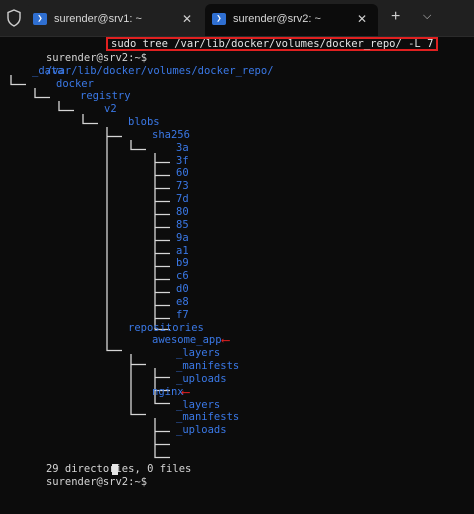  I want to click on tree-row: _data, so click(241, 71).